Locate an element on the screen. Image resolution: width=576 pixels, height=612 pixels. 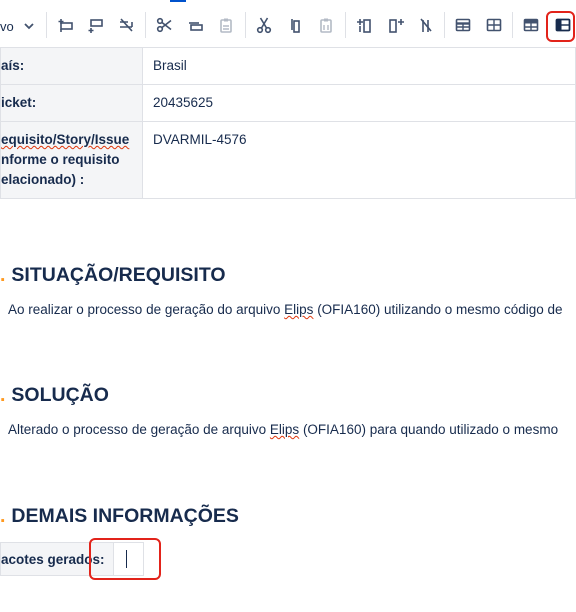
section-title-text: SOLUÇÃO is located at coordinates (60, 395).